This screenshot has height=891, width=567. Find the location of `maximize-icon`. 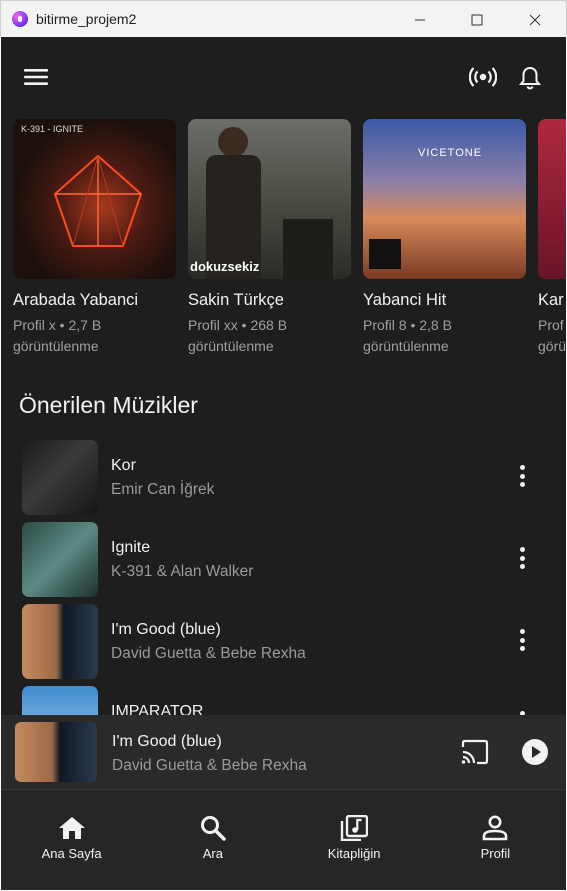

maximize-icon is located at coordinates (477, 19).